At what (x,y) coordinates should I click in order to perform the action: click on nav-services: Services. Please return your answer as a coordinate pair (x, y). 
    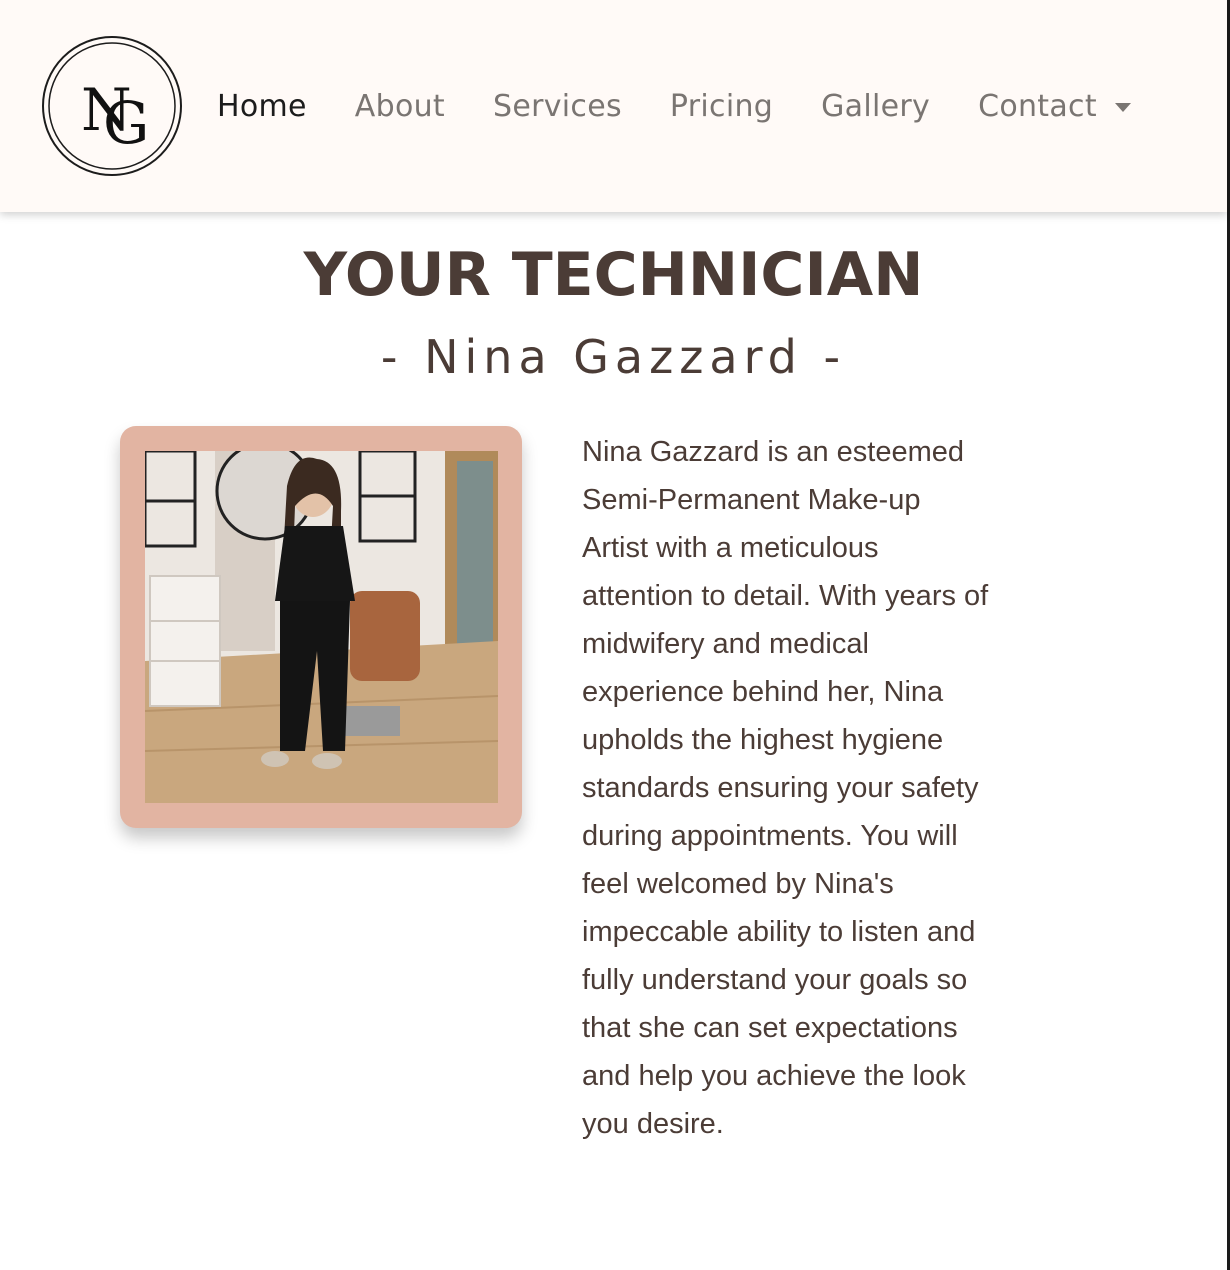
    Looking at the image, I should click on (557, 106).